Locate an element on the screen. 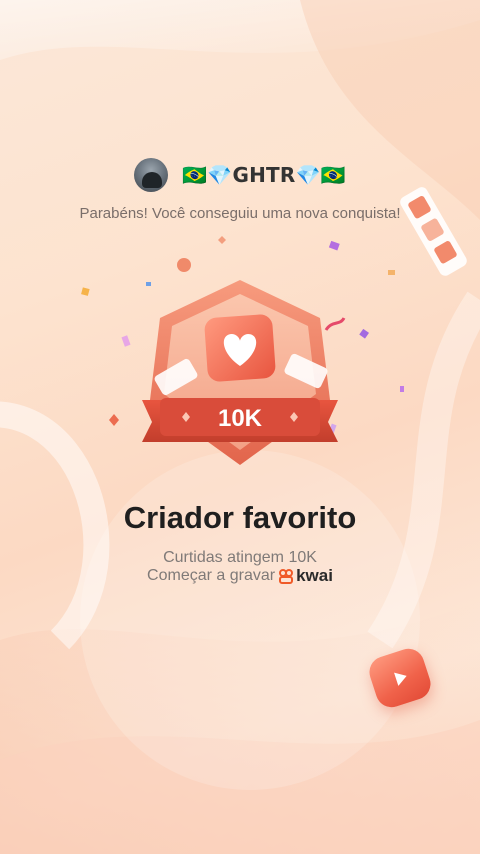 Image resolution: width=480 pixels, height=854 pixels. record-prompt: Começar a gravar kwai is located at coordinates (240, 576).